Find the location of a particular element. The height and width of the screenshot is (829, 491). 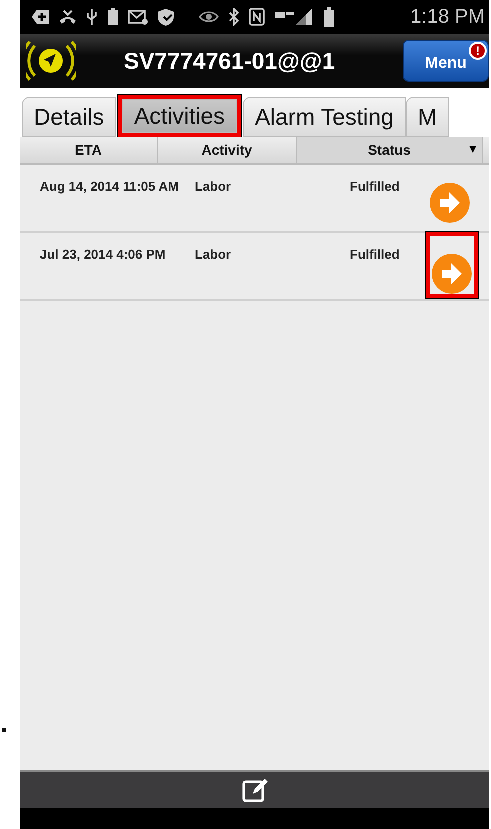

lte-signal-icon is located at coordinates (294, 17).